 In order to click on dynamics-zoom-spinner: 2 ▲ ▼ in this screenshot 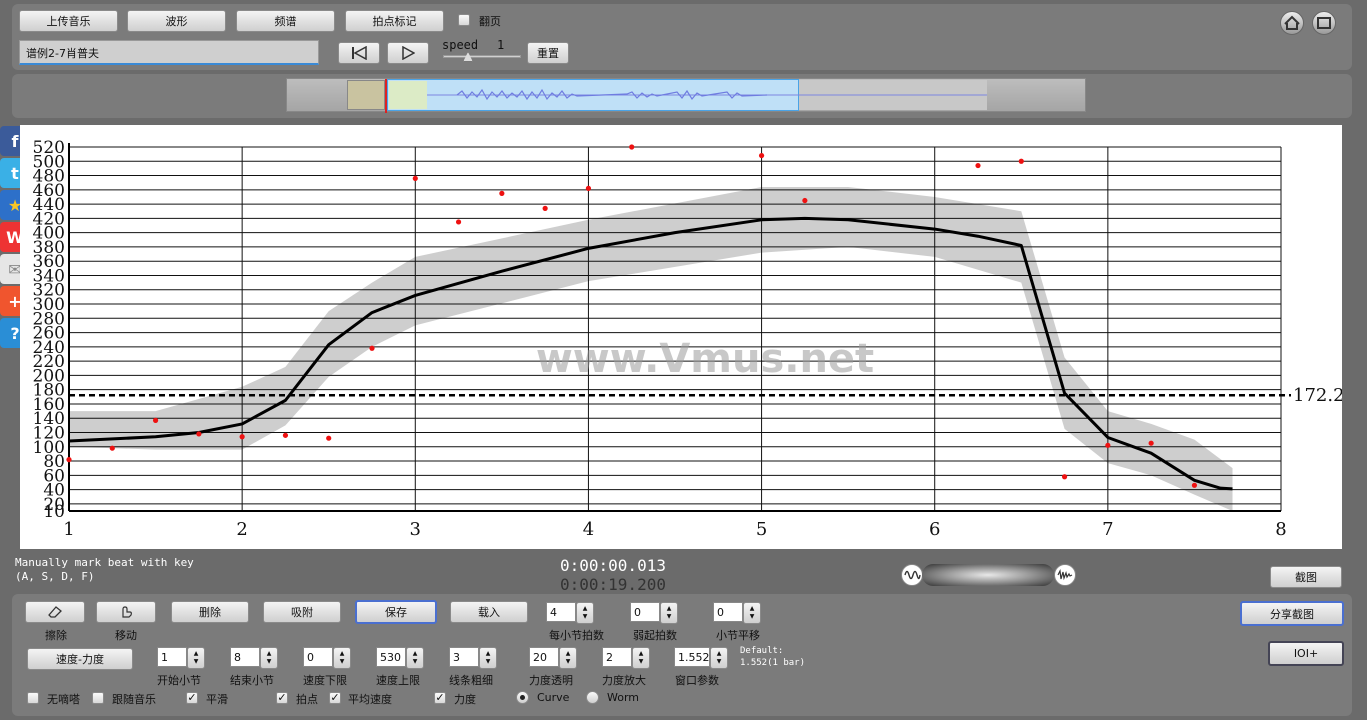, I will do `click(626, 658)`.